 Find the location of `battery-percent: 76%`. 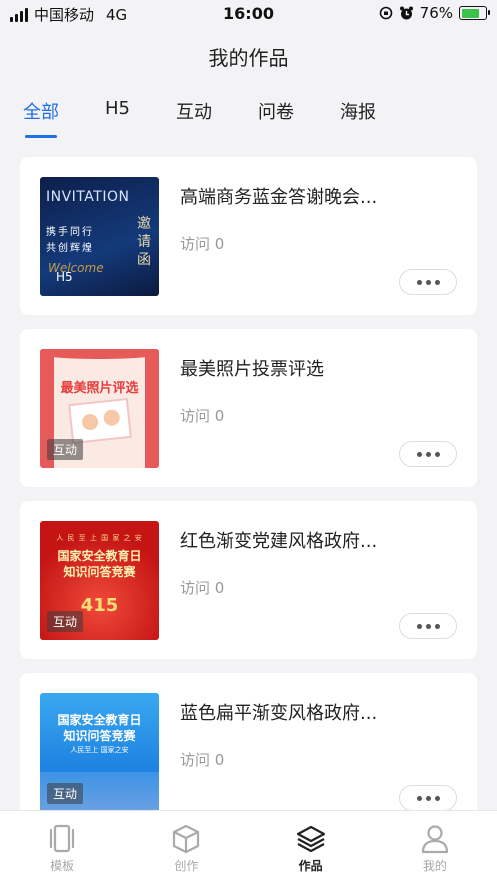

battery-percent: 76% is located at coordinates (436, 13).